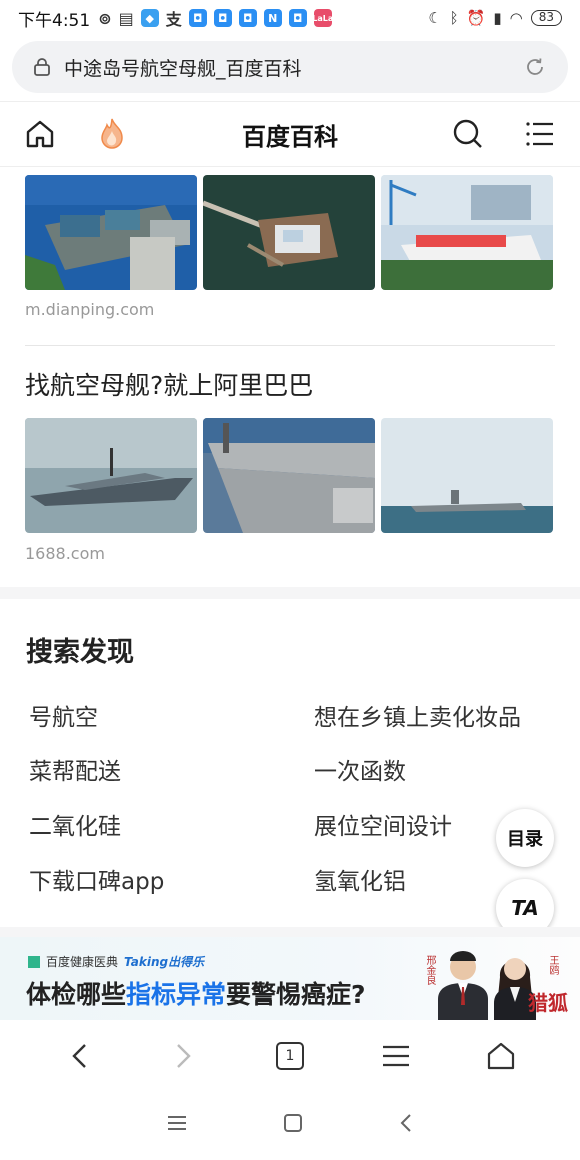  Describe the element at coordinates (290, 134) in the screenshot. I see `site-header: 百度百科` at that location.